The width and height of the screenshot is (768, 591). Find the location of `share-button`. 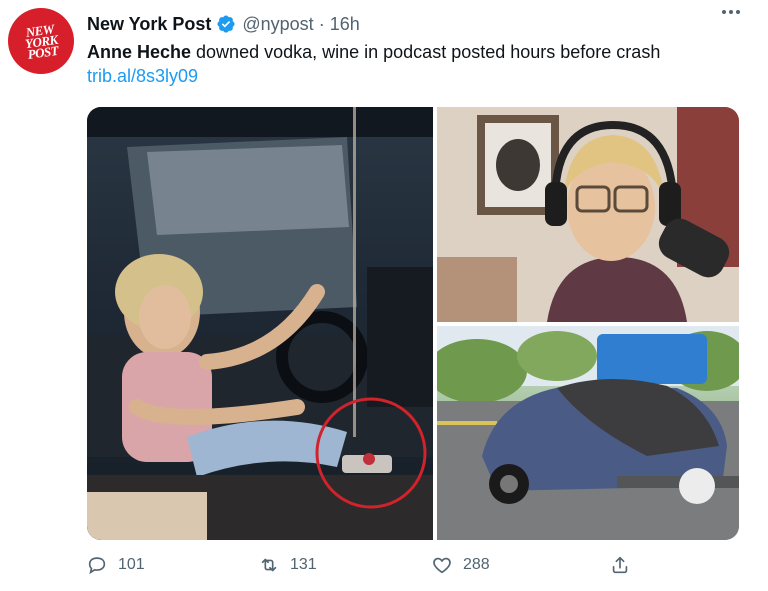

share-button is located at coordinates (620, 565).